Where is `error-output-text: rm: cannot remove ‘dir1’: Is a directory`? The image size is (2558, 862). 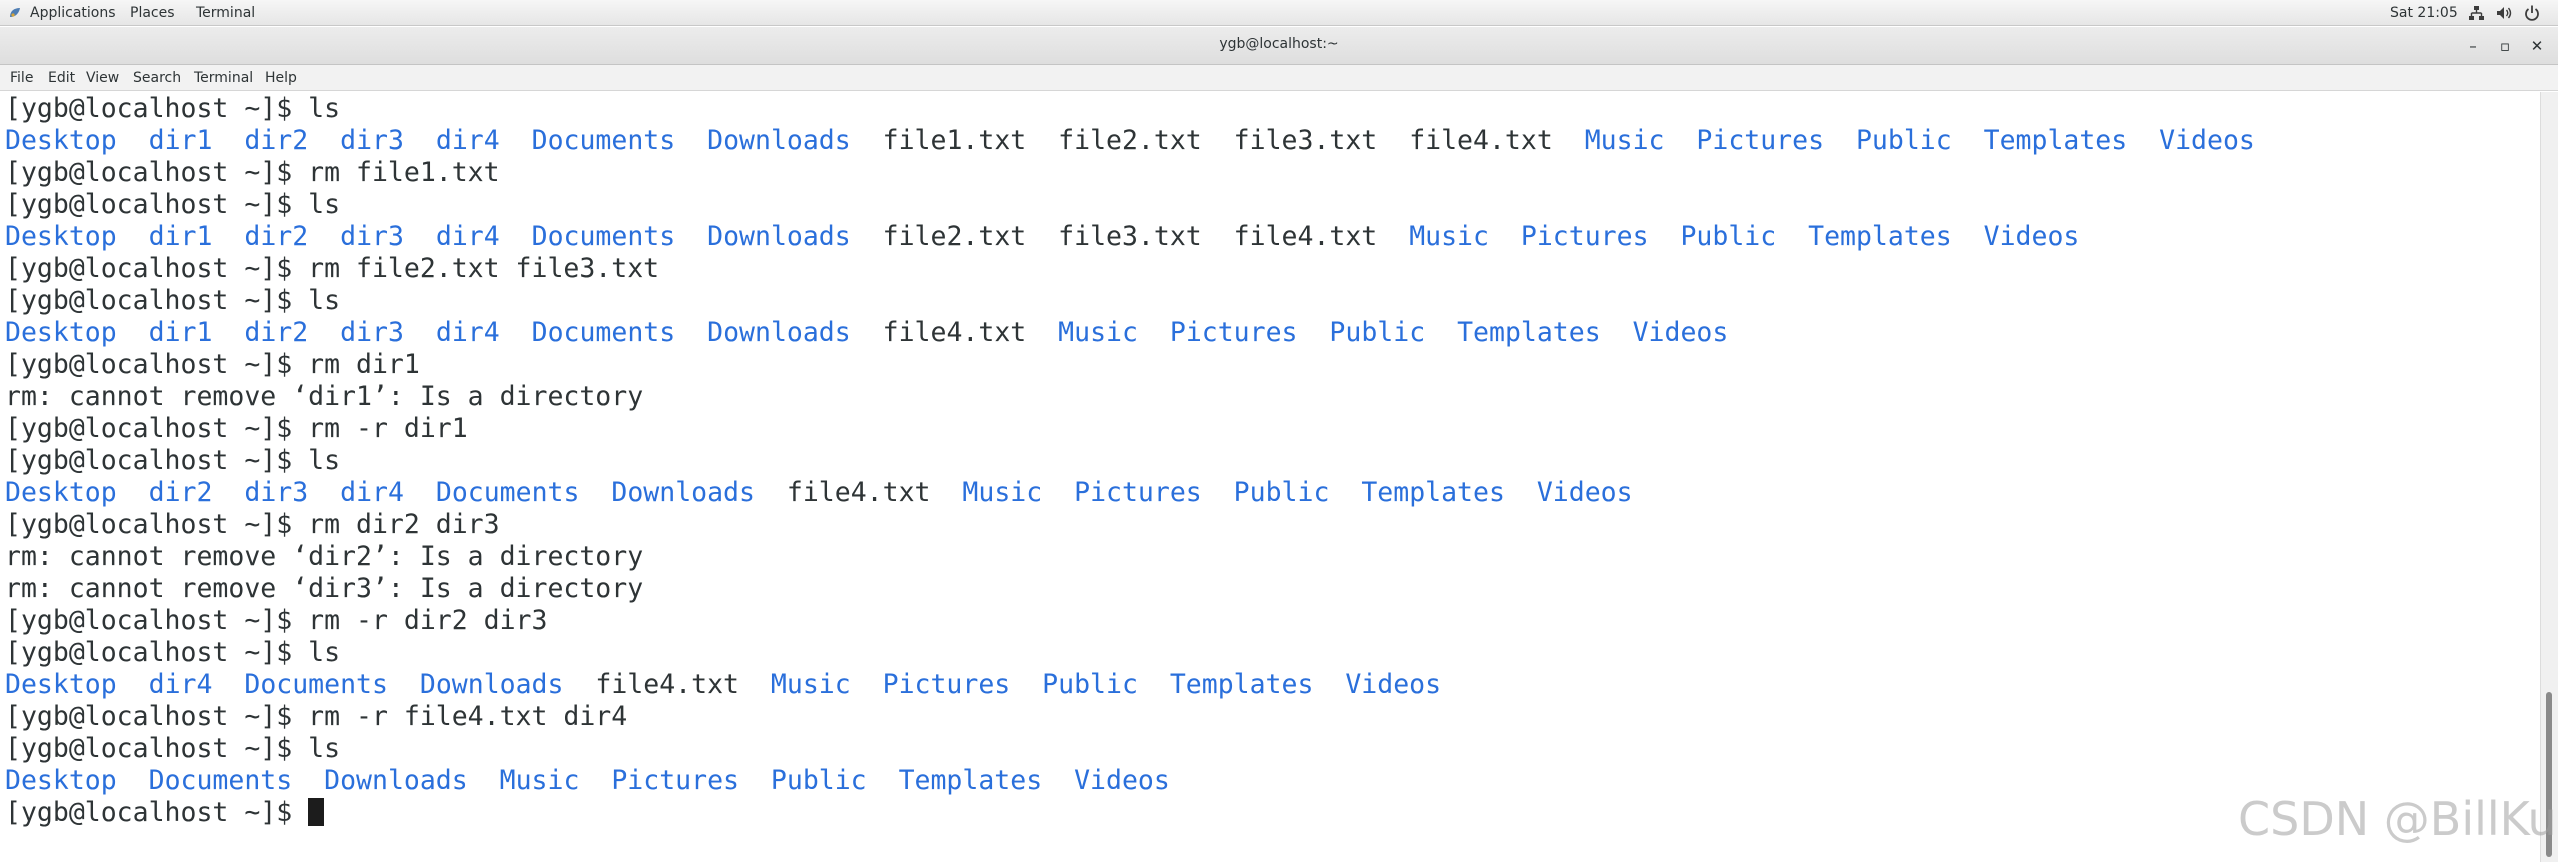 error-output-text: rm: cannot remove ‘dir1’: Is a directory is located at coordinates (324, 396).